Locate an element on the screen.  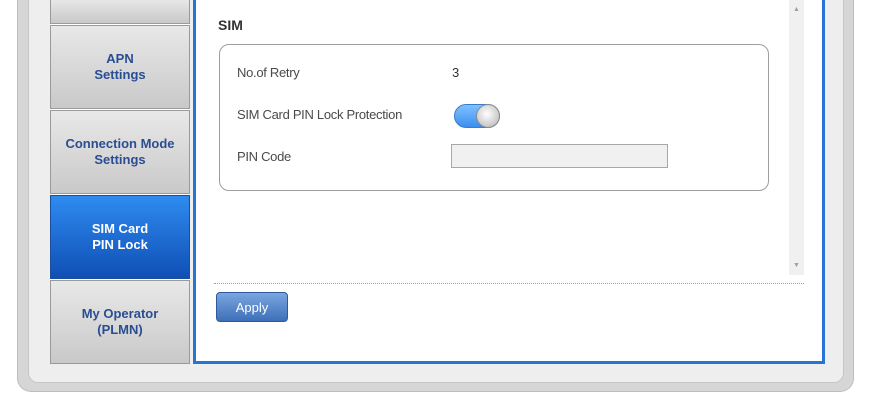
sidebar-item-apn-settings: APN Settings is located at coordinates (120, 67).